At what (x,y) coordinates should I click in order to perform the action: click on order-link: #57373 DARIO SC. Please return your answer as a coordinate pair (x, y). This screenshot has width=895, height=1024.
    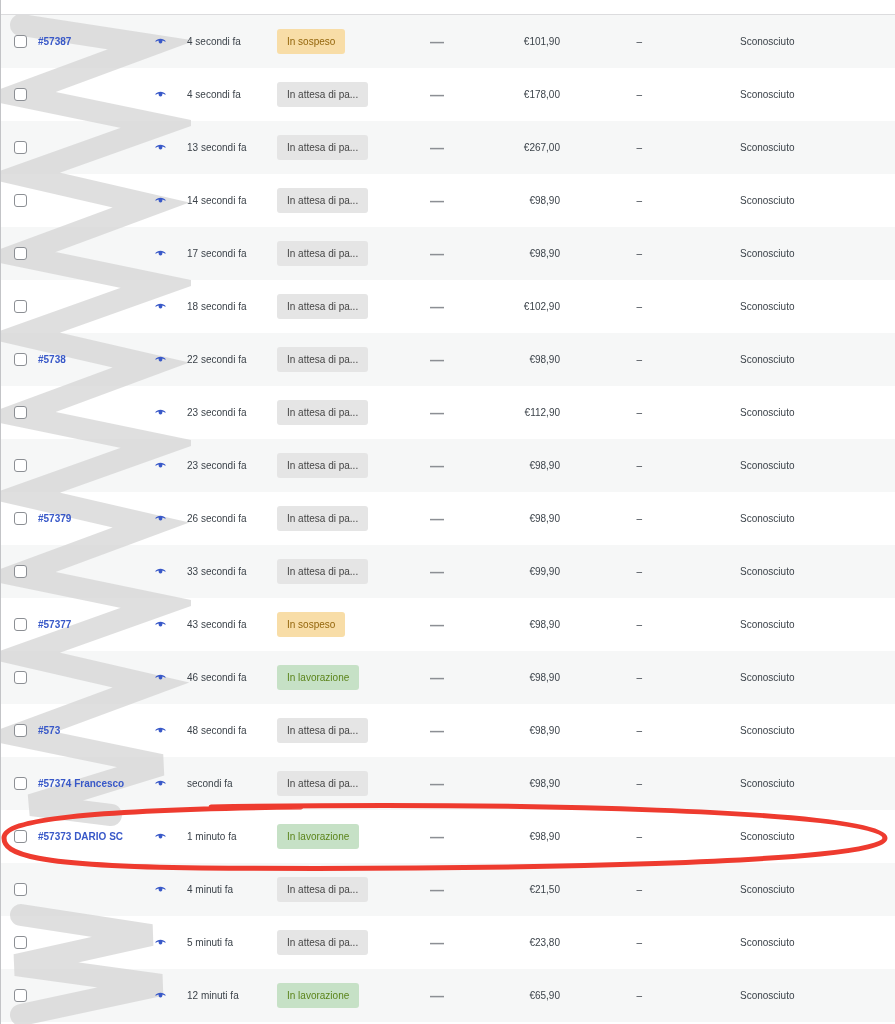
    Looking at the image, I should click on (81, 836).